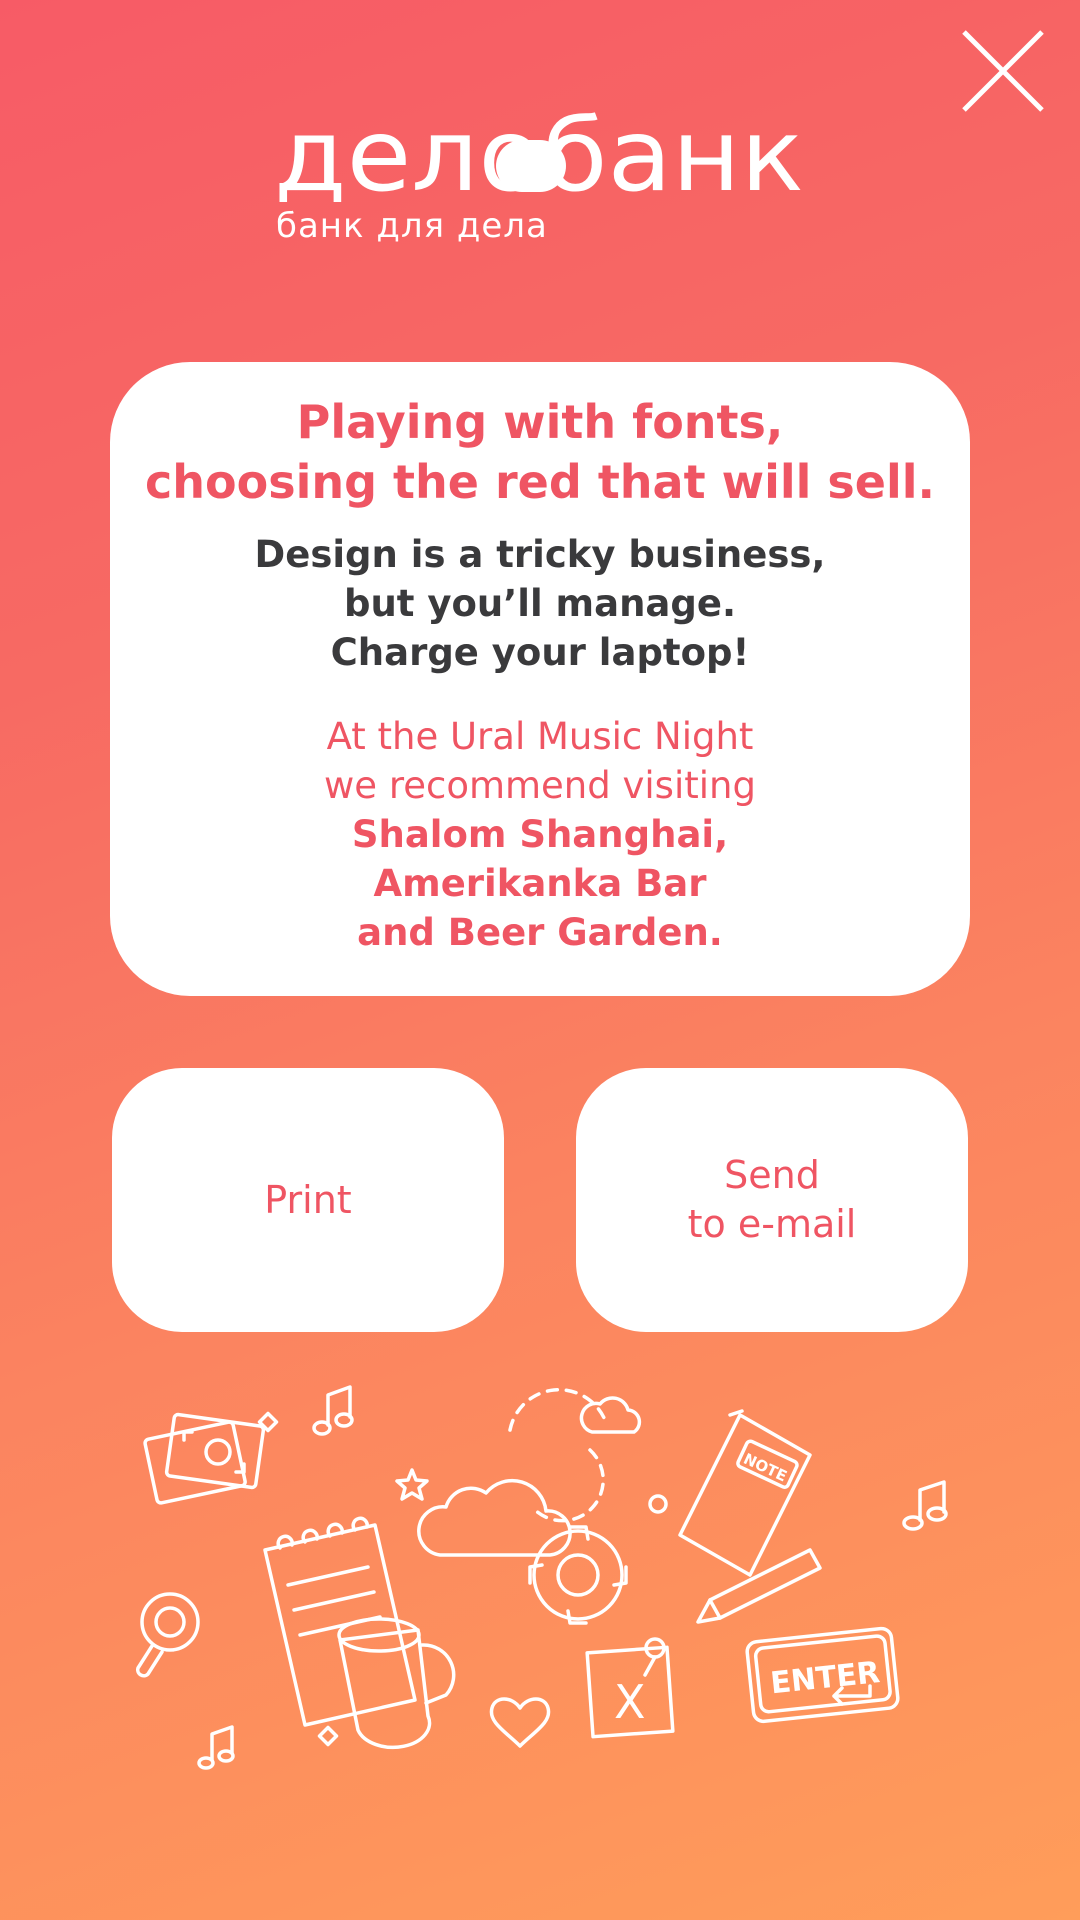 This screenshot has height=1920, width=1080. I want to click on brand-wordmark: делобанк, so click(544, 155).